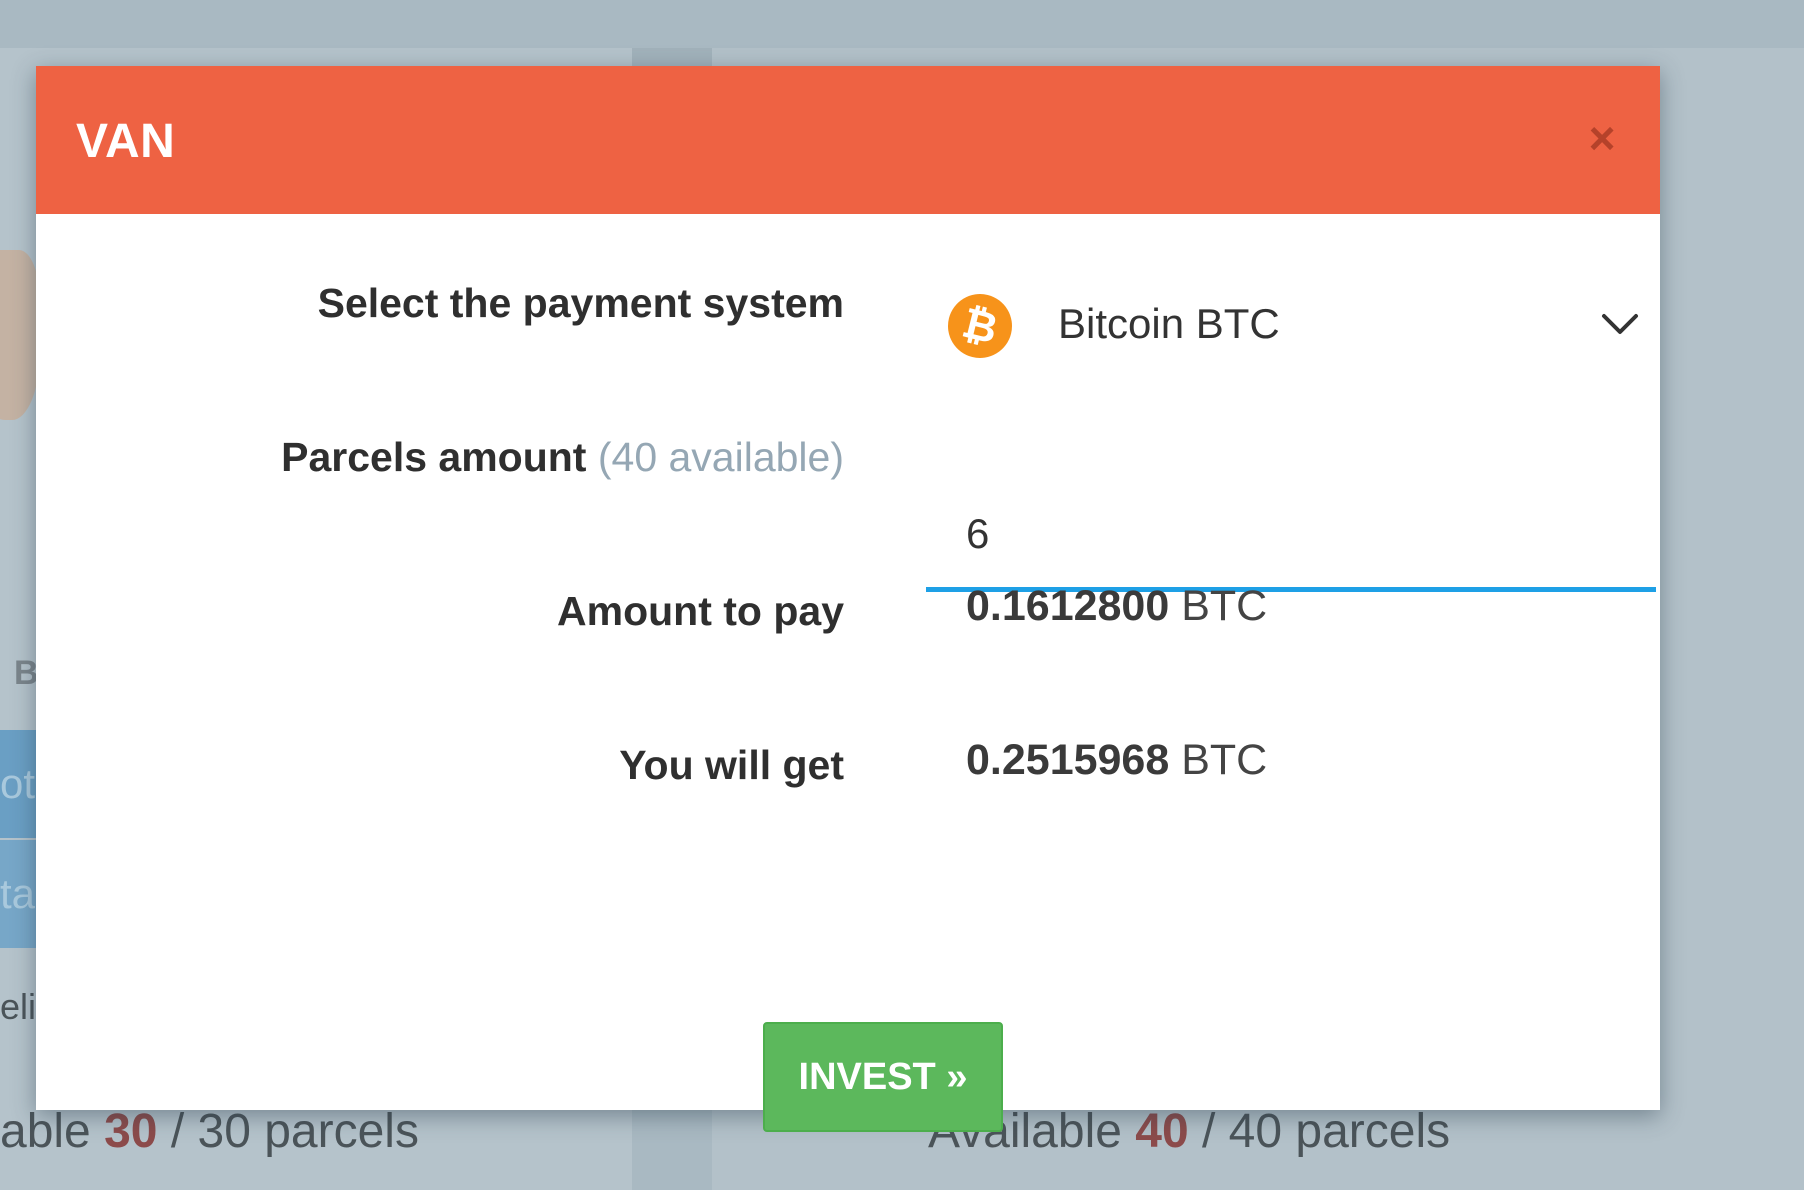  I want to click on close-icon: ×, so click(1602, 138).